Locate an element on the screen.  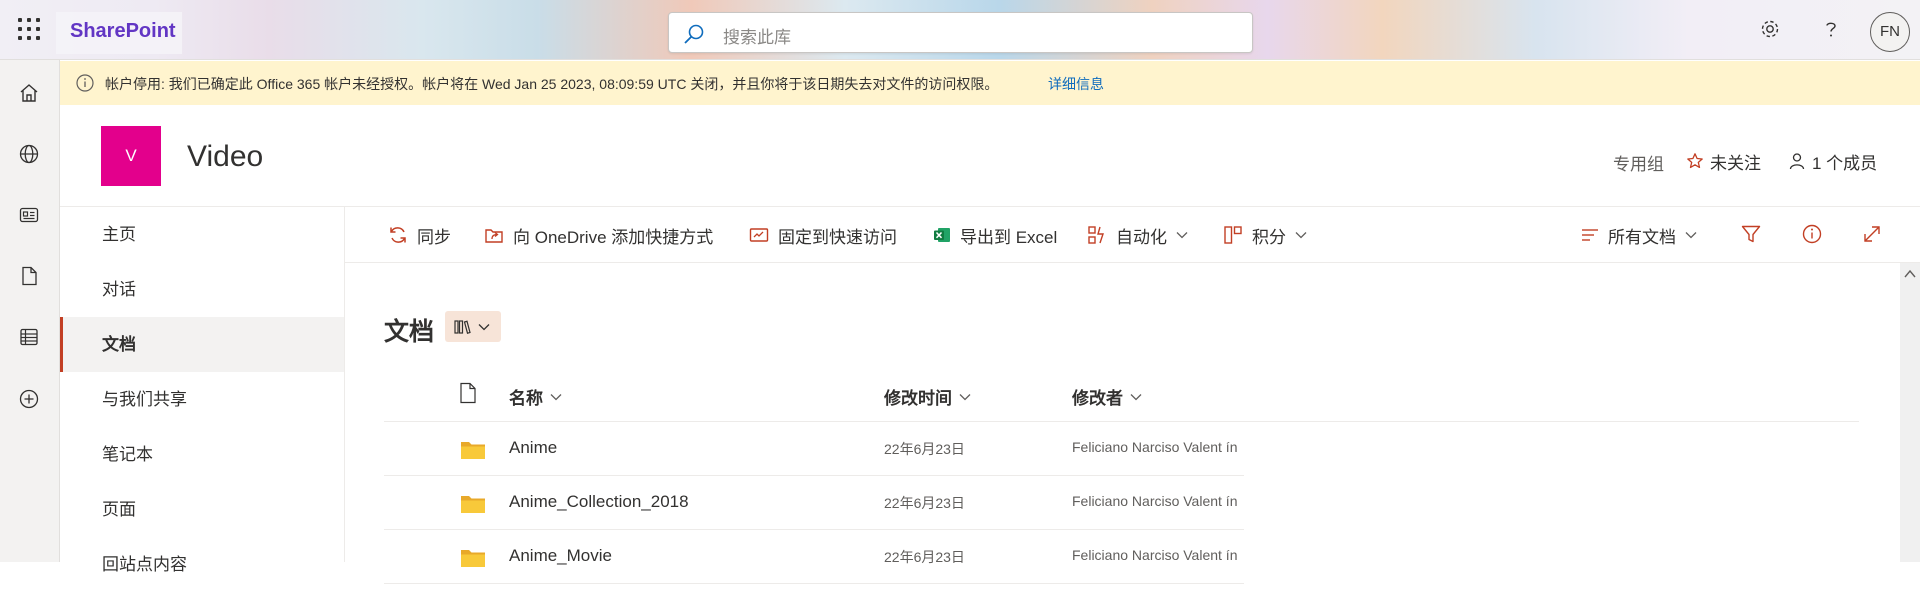
file-name-link: Anime_Collection_2018 is located at coordinates (599, 502).